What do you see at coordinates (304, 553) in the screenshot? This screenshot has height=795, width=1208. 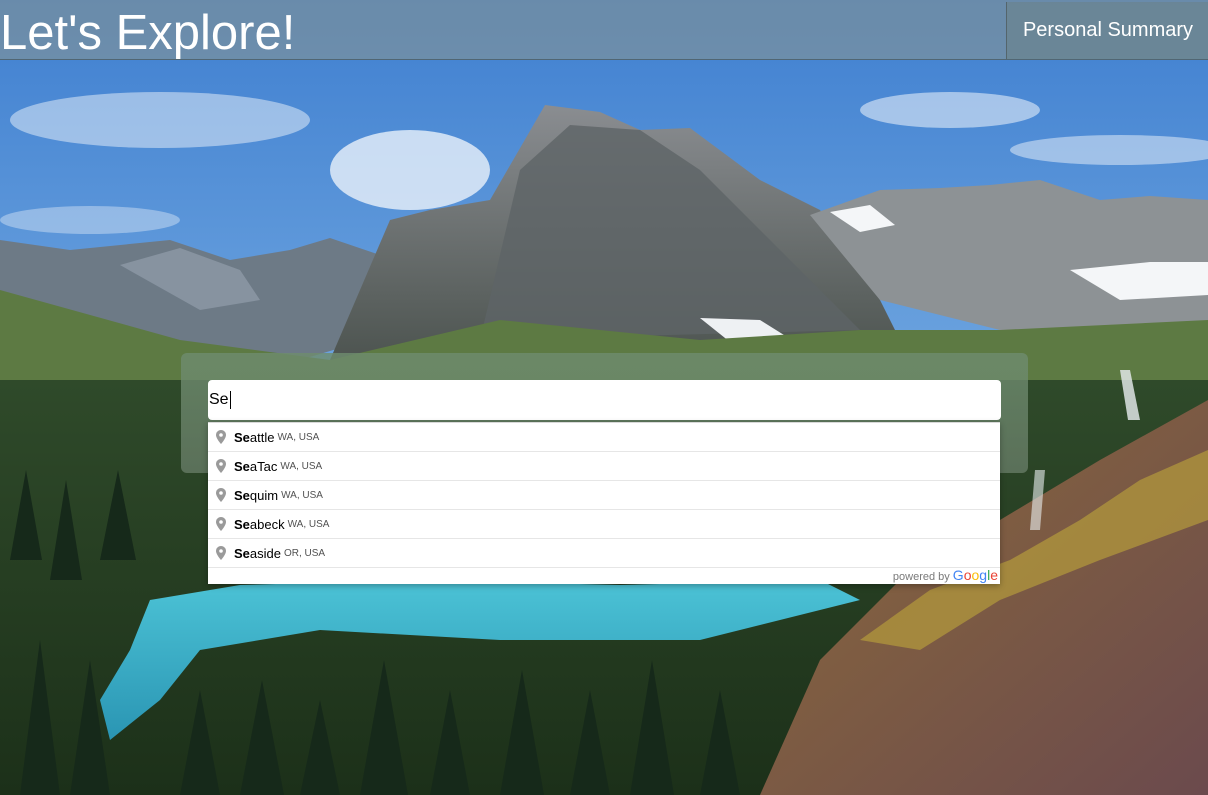 I see `suggestion-secondary-text: OR, USA` at bounding box center [304, 553].